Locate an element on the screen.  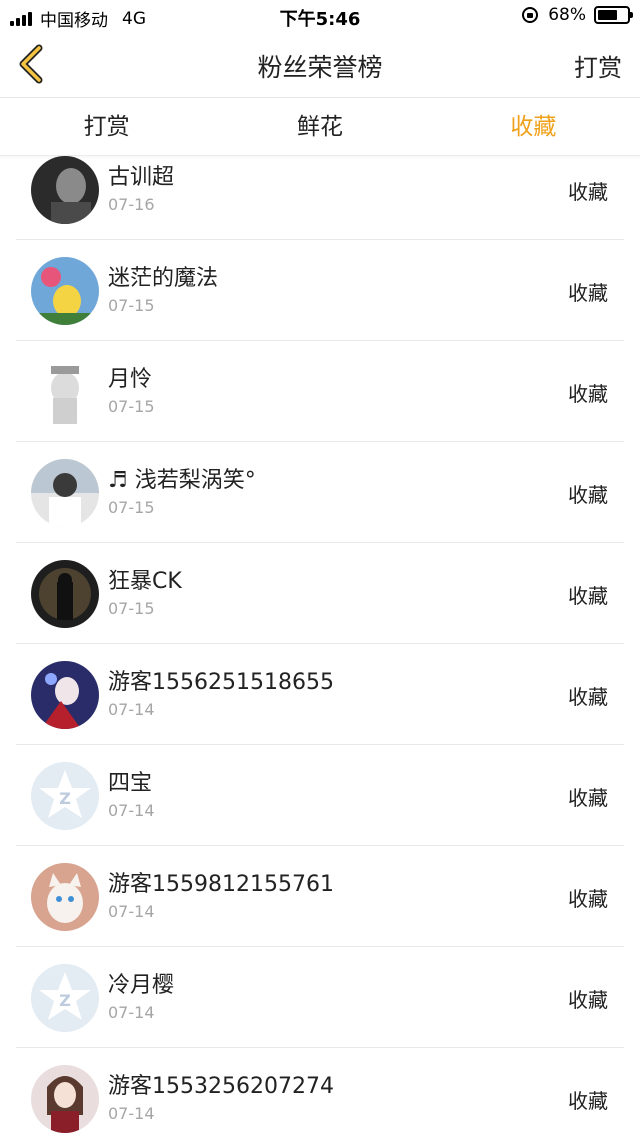
fan-row: 月怜 07-15 收藏 is located at coordinates (320, 391).